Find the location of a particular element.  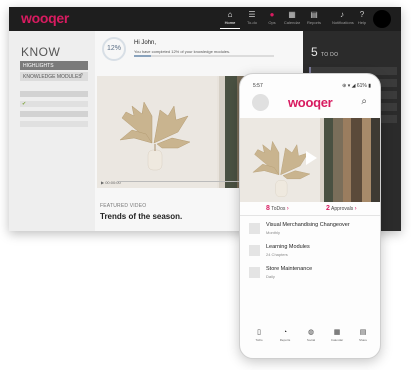

know-title: KNOW is located at coordinates (41, 52).